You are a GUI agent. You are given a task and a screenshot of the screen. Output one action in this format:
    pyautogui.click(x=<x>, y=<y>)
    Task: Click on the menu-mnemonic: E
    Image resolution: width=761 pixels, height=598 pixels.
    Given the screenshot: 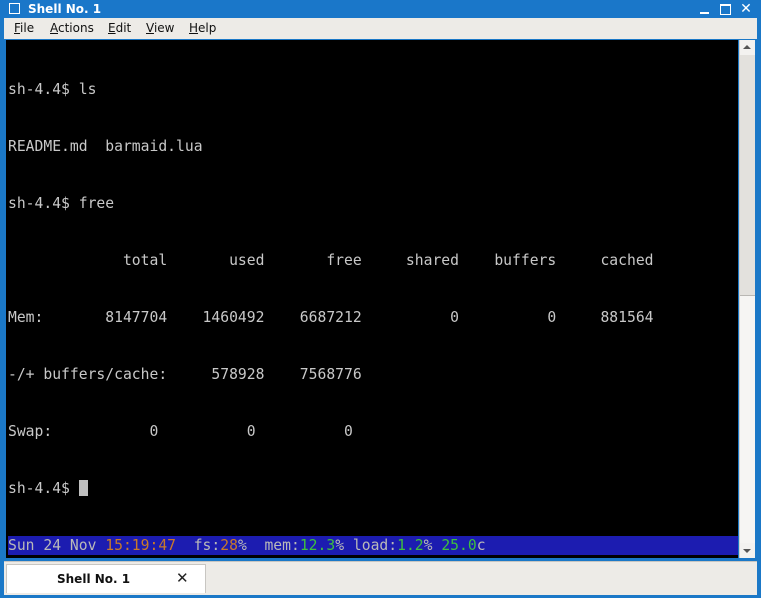 What is the action you would take?
    pyautogui.click(x=112, y=28)
    